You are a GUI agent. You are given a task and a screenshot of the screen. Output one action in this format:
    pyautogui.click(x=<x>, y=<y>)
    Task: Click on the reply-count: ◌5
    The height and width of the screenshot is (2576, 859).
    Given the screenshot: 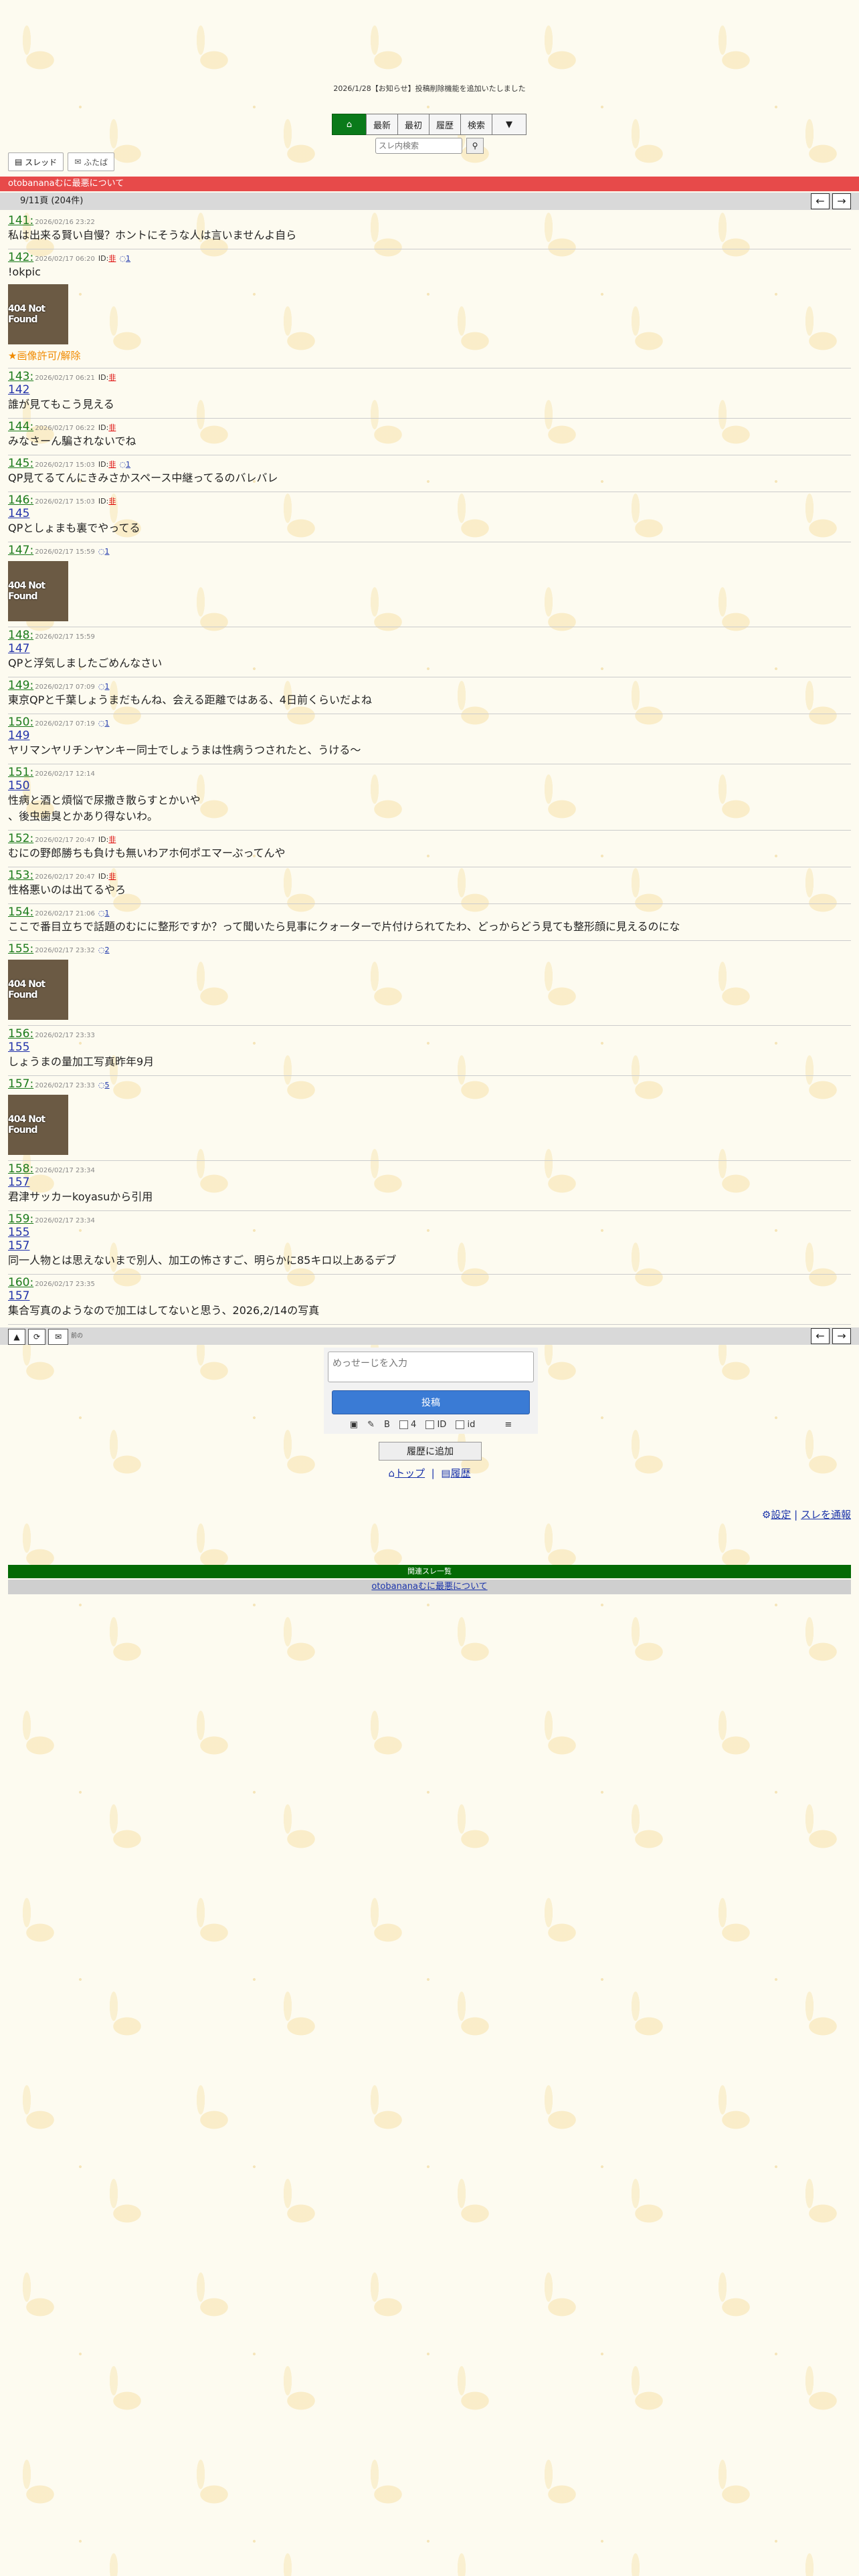 What is the action you would take?
    pyautogui.click(x=104, y=1085)
    